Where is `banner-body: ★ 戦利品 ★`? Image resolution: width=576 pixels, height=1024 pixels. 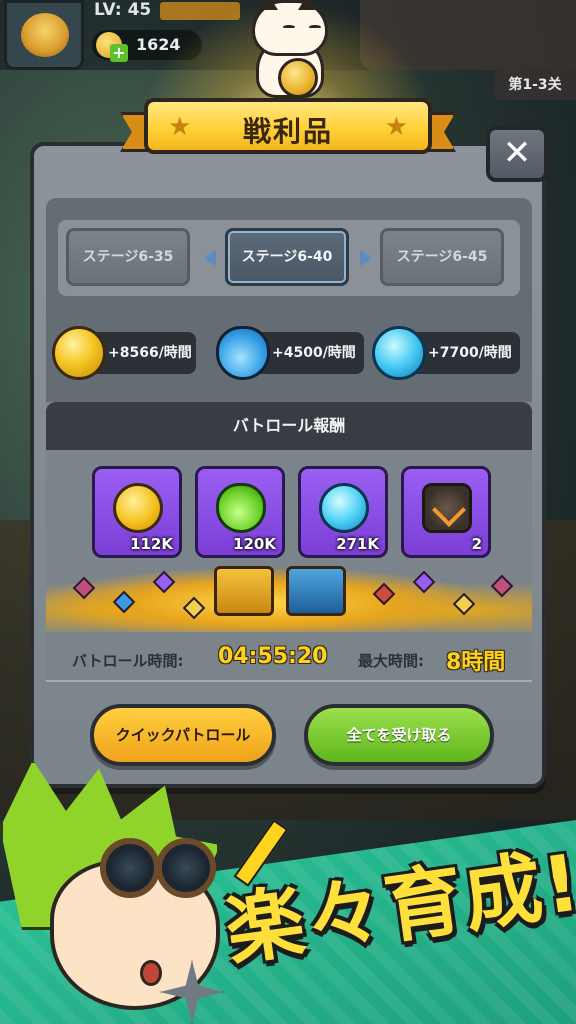
banner-body: ★ 戦利品 ★ is located at coordinates (288, 126).